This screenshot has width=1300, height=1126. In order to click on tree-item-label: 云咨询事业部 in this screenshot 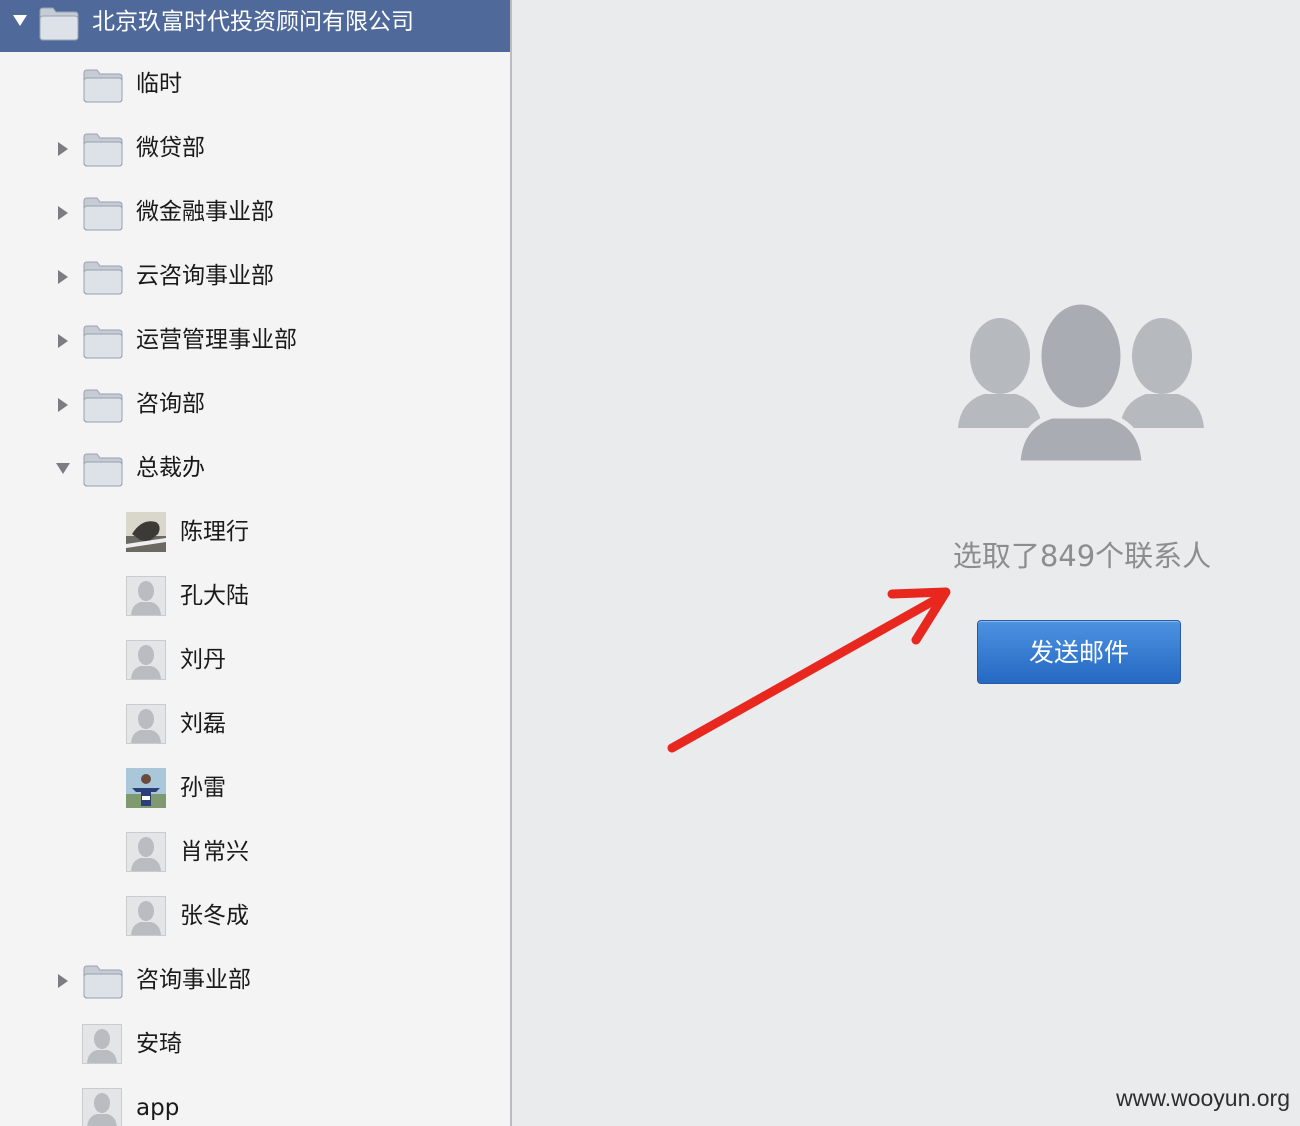, I will do `click(205, 276)`.